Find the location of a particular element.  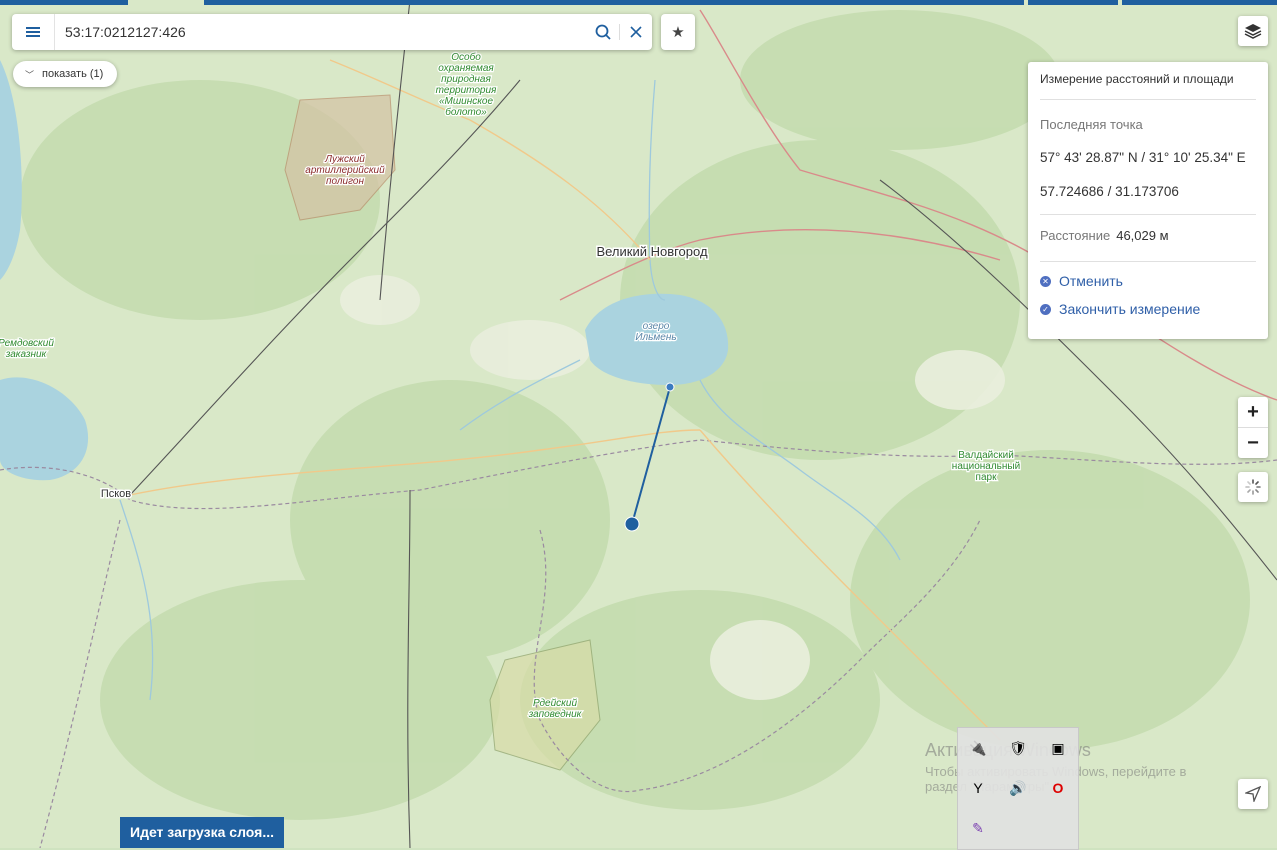

coords-decimal: 57.724686 / 31.173706 is located at coordinates (1109, 191).